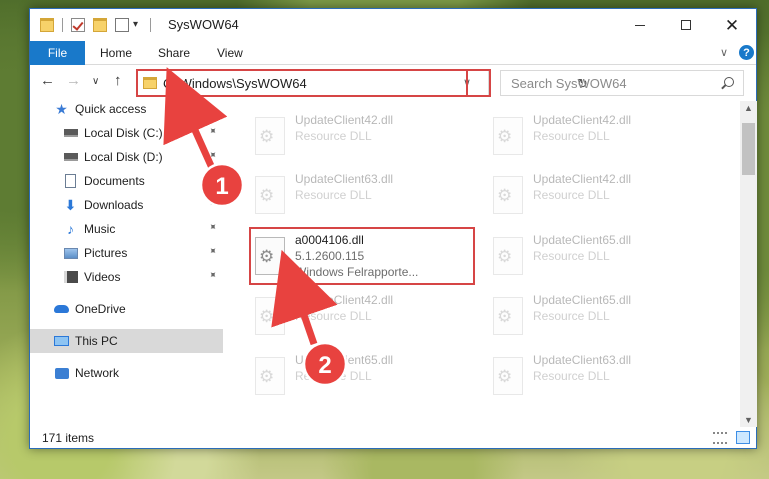 This screenshot has width=769, height=479. I want to click on sidebar-item-network: Network, so click(126, 373).